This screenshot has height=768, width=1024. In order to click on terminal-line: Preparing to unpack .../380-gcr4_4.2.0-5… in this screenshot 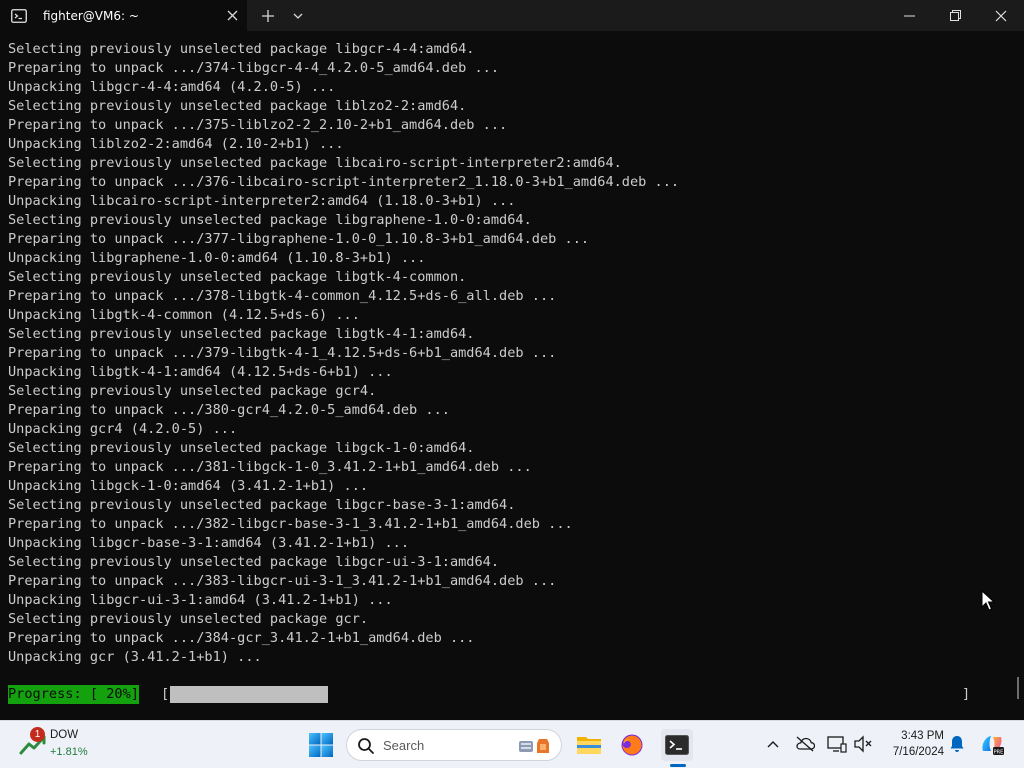, I will do `click(229, 410)`.